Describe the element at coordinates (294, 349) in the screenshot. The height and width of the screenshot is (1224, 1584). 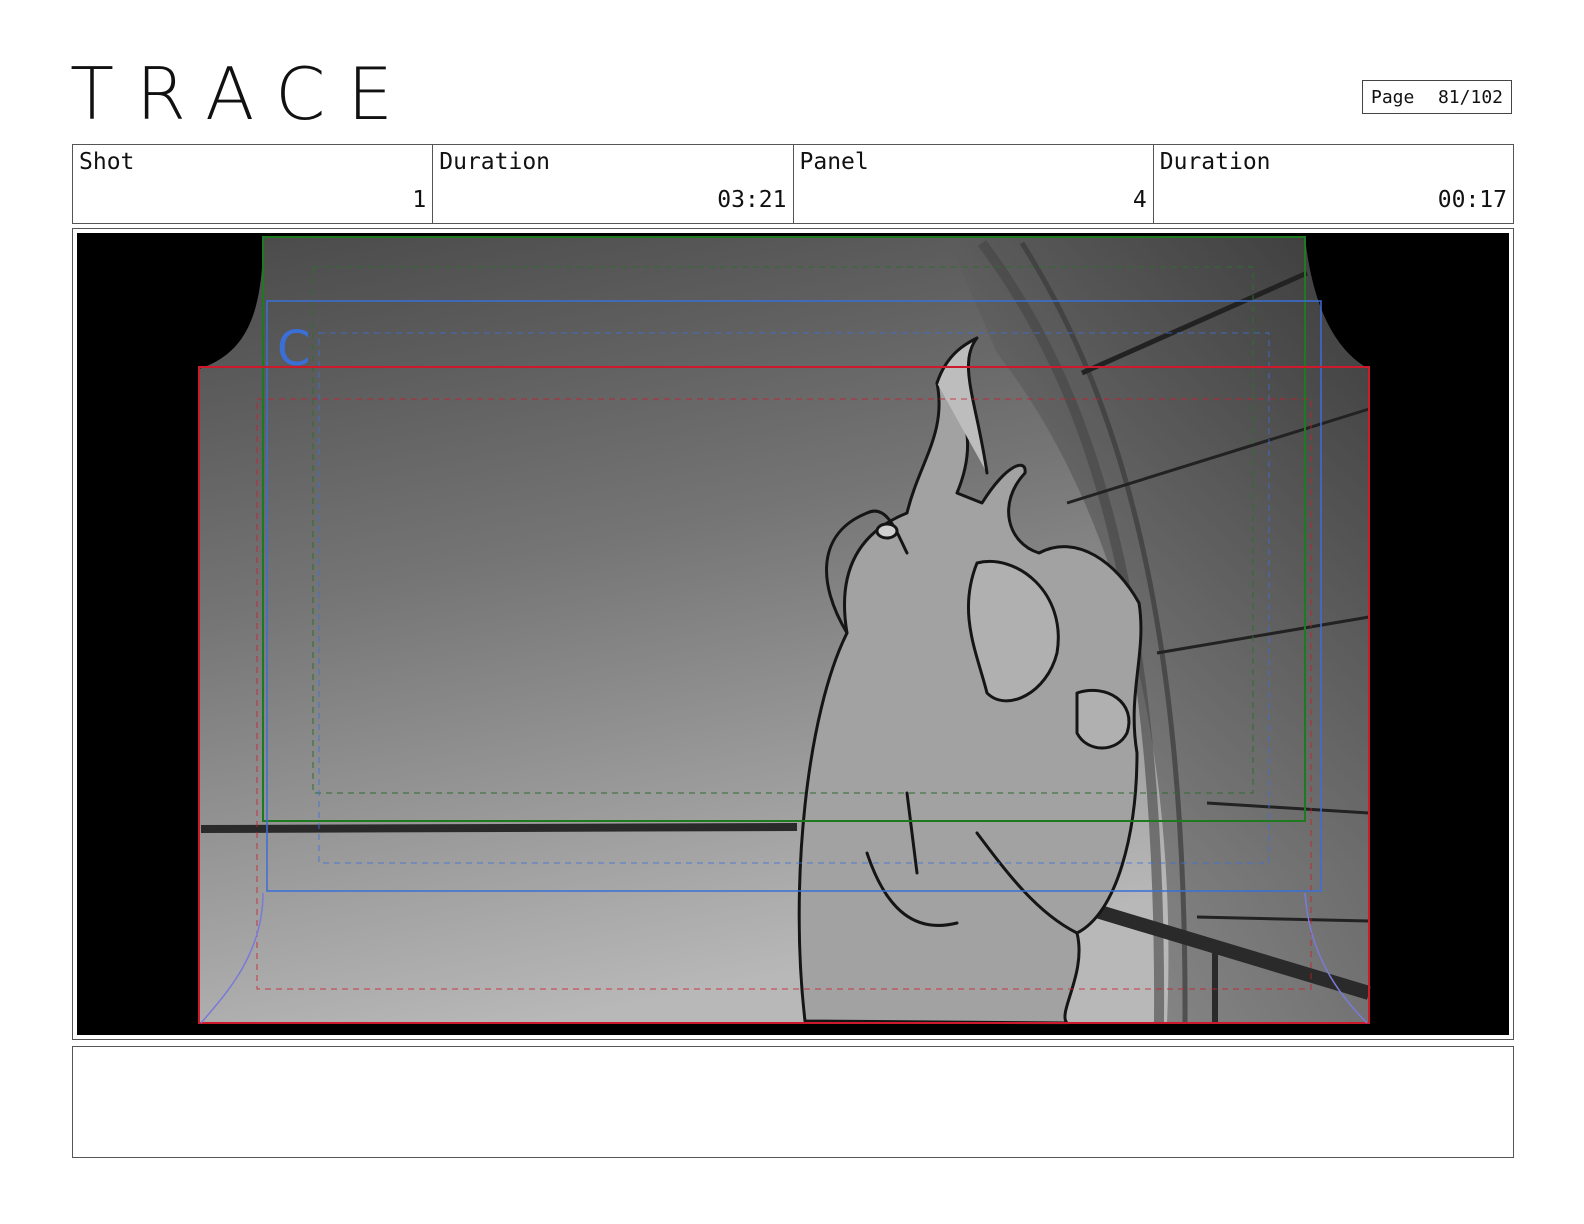
I see `camera-marker: C` at that location.